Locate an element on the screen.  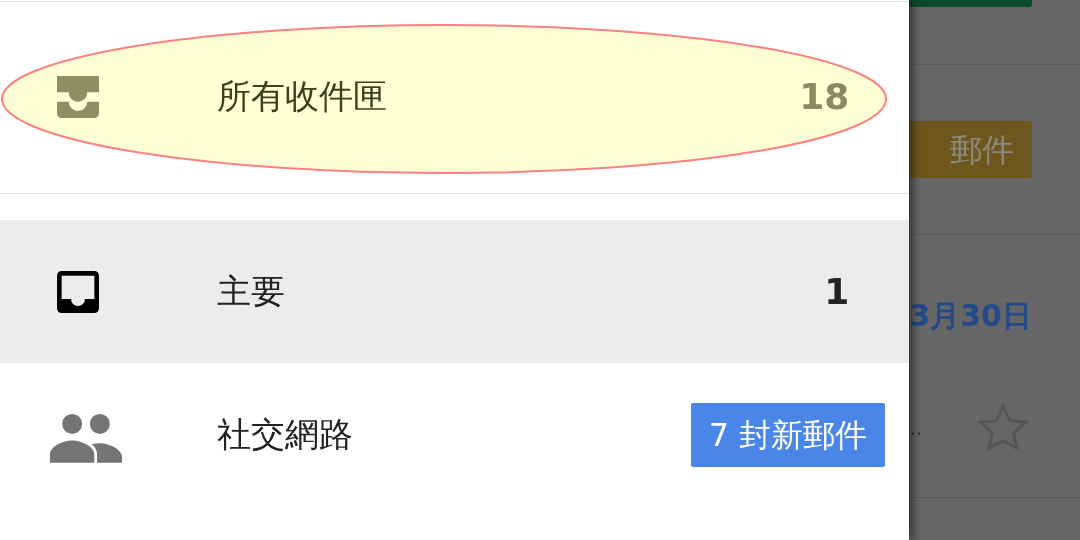
unread-count: 18 is located at coordinates (824, 96).